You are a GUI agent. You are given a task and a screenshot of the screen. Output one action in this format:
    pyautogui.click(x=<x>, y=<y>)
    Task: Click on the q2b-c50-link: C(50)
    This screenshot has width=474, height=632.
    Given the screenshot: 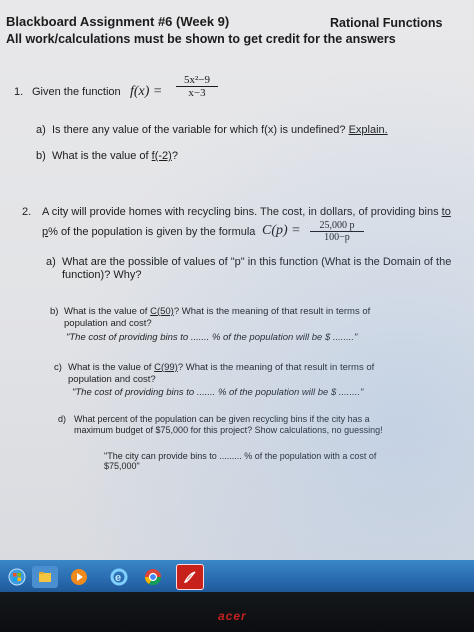 What is the action you would take?
    pyautogui.click(x=162, y=311)
    